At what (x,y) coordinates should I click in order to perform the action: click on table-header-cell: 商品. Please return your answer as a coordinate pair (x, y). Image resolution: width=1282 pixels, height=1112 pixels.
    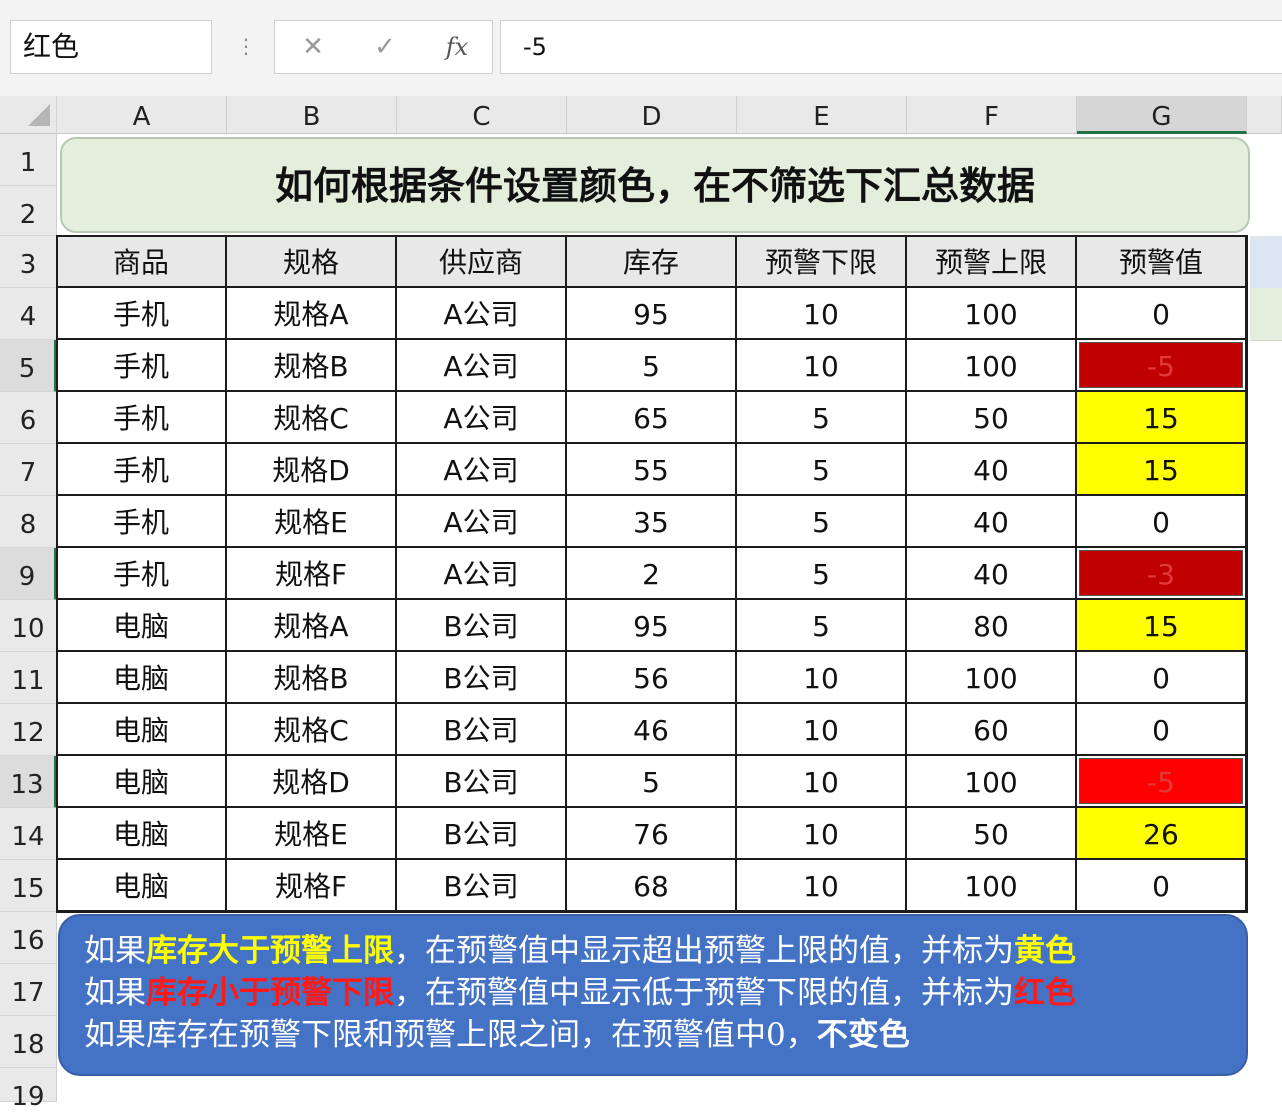
    Looking at the image, I should click on (142, 262).